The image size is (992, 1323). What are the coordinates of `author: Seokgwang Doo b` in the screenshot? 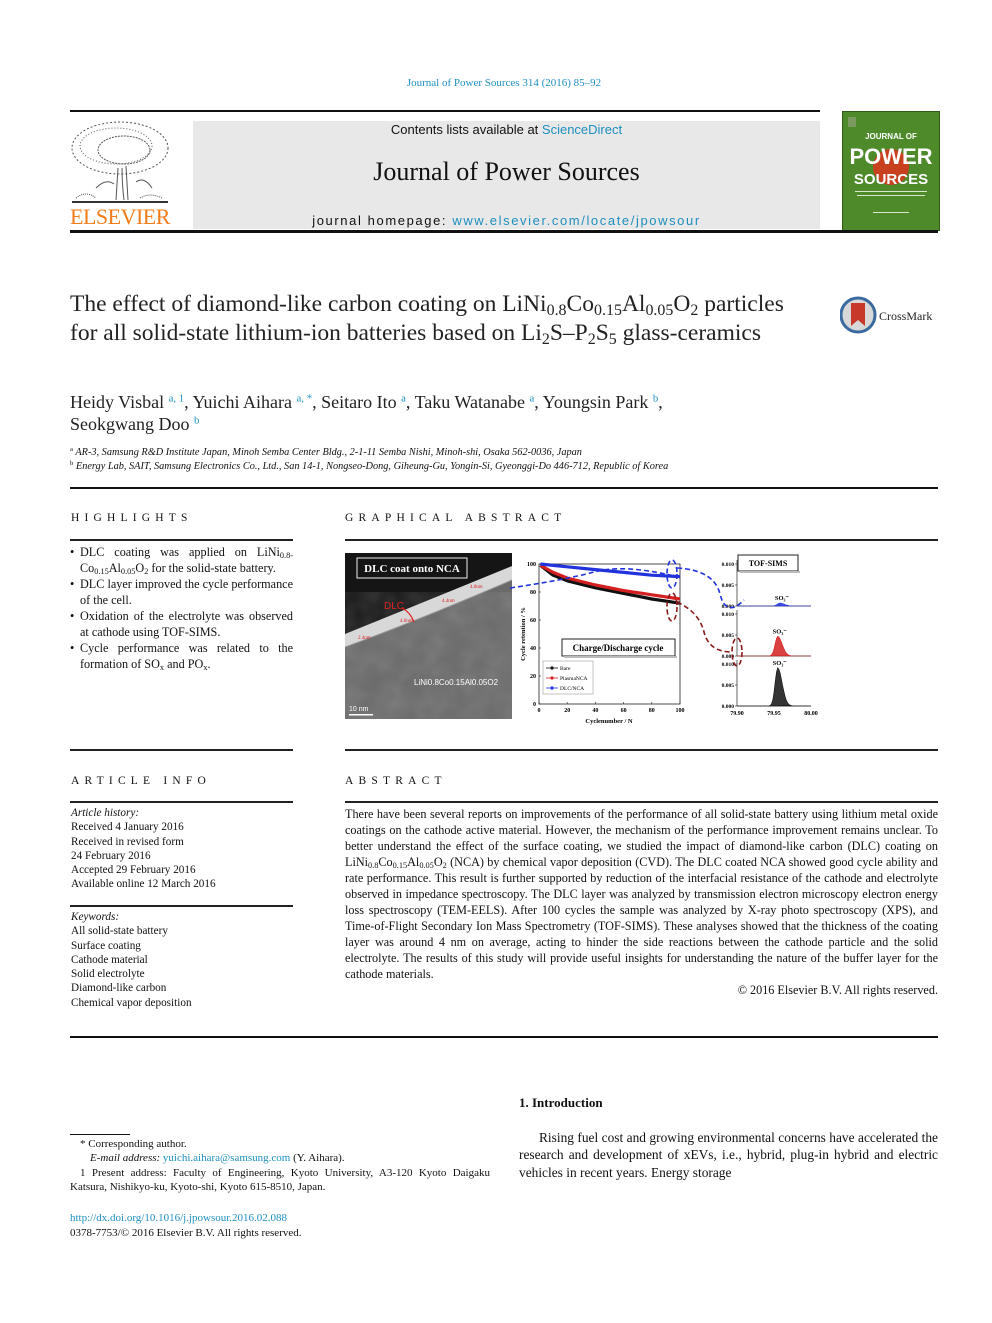 It's located at (134, 424).